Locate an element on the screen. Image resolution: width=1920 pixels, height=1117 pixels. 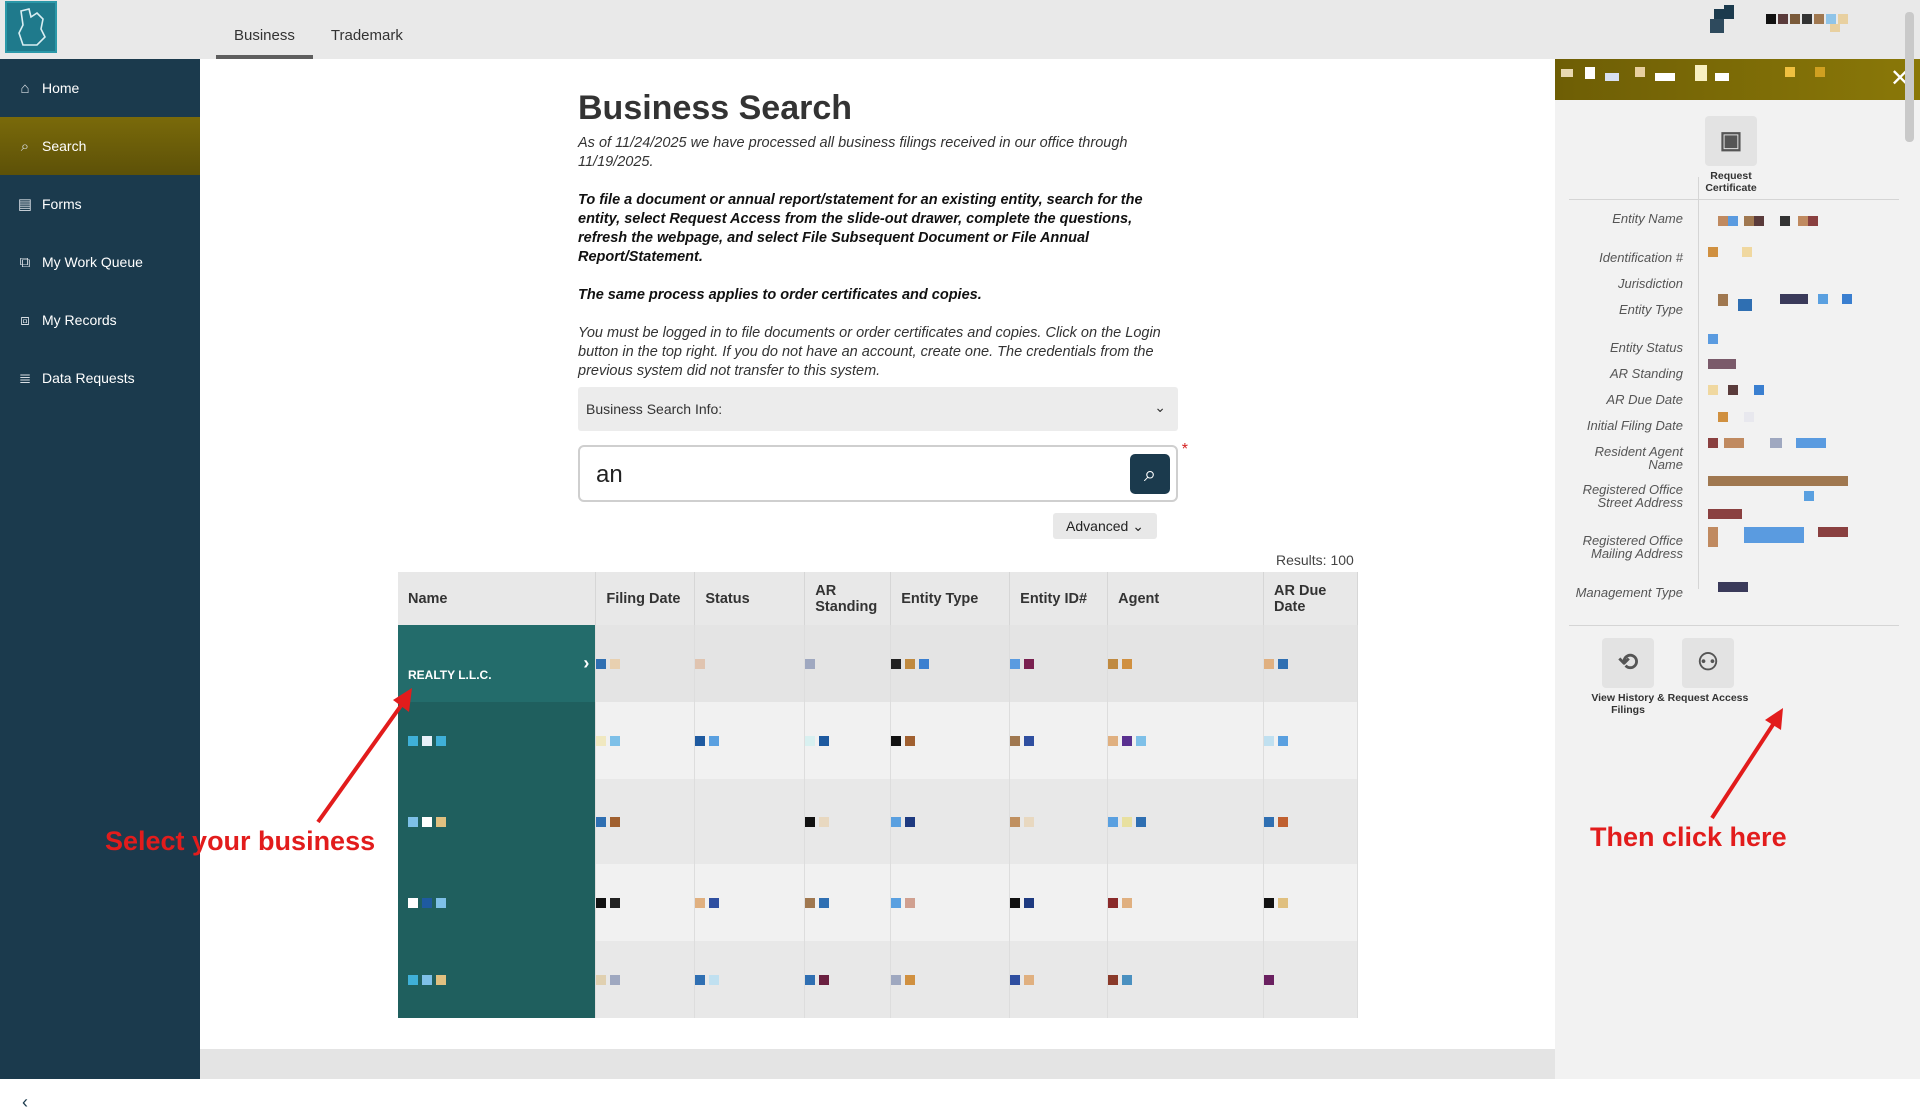
column-header-entity-type: Entity Type is located at coordinates (950, 598).